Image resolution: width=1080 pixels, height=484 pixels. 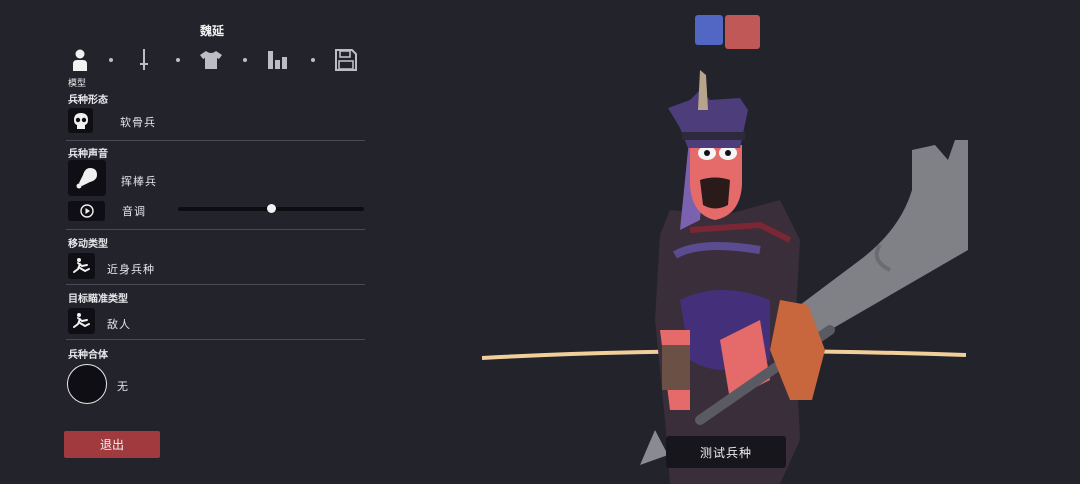 What do you see at coordinates (211, 31) in the screenshot?
I see `unit-name-title: 魏延` at bounding box center [211, 31].